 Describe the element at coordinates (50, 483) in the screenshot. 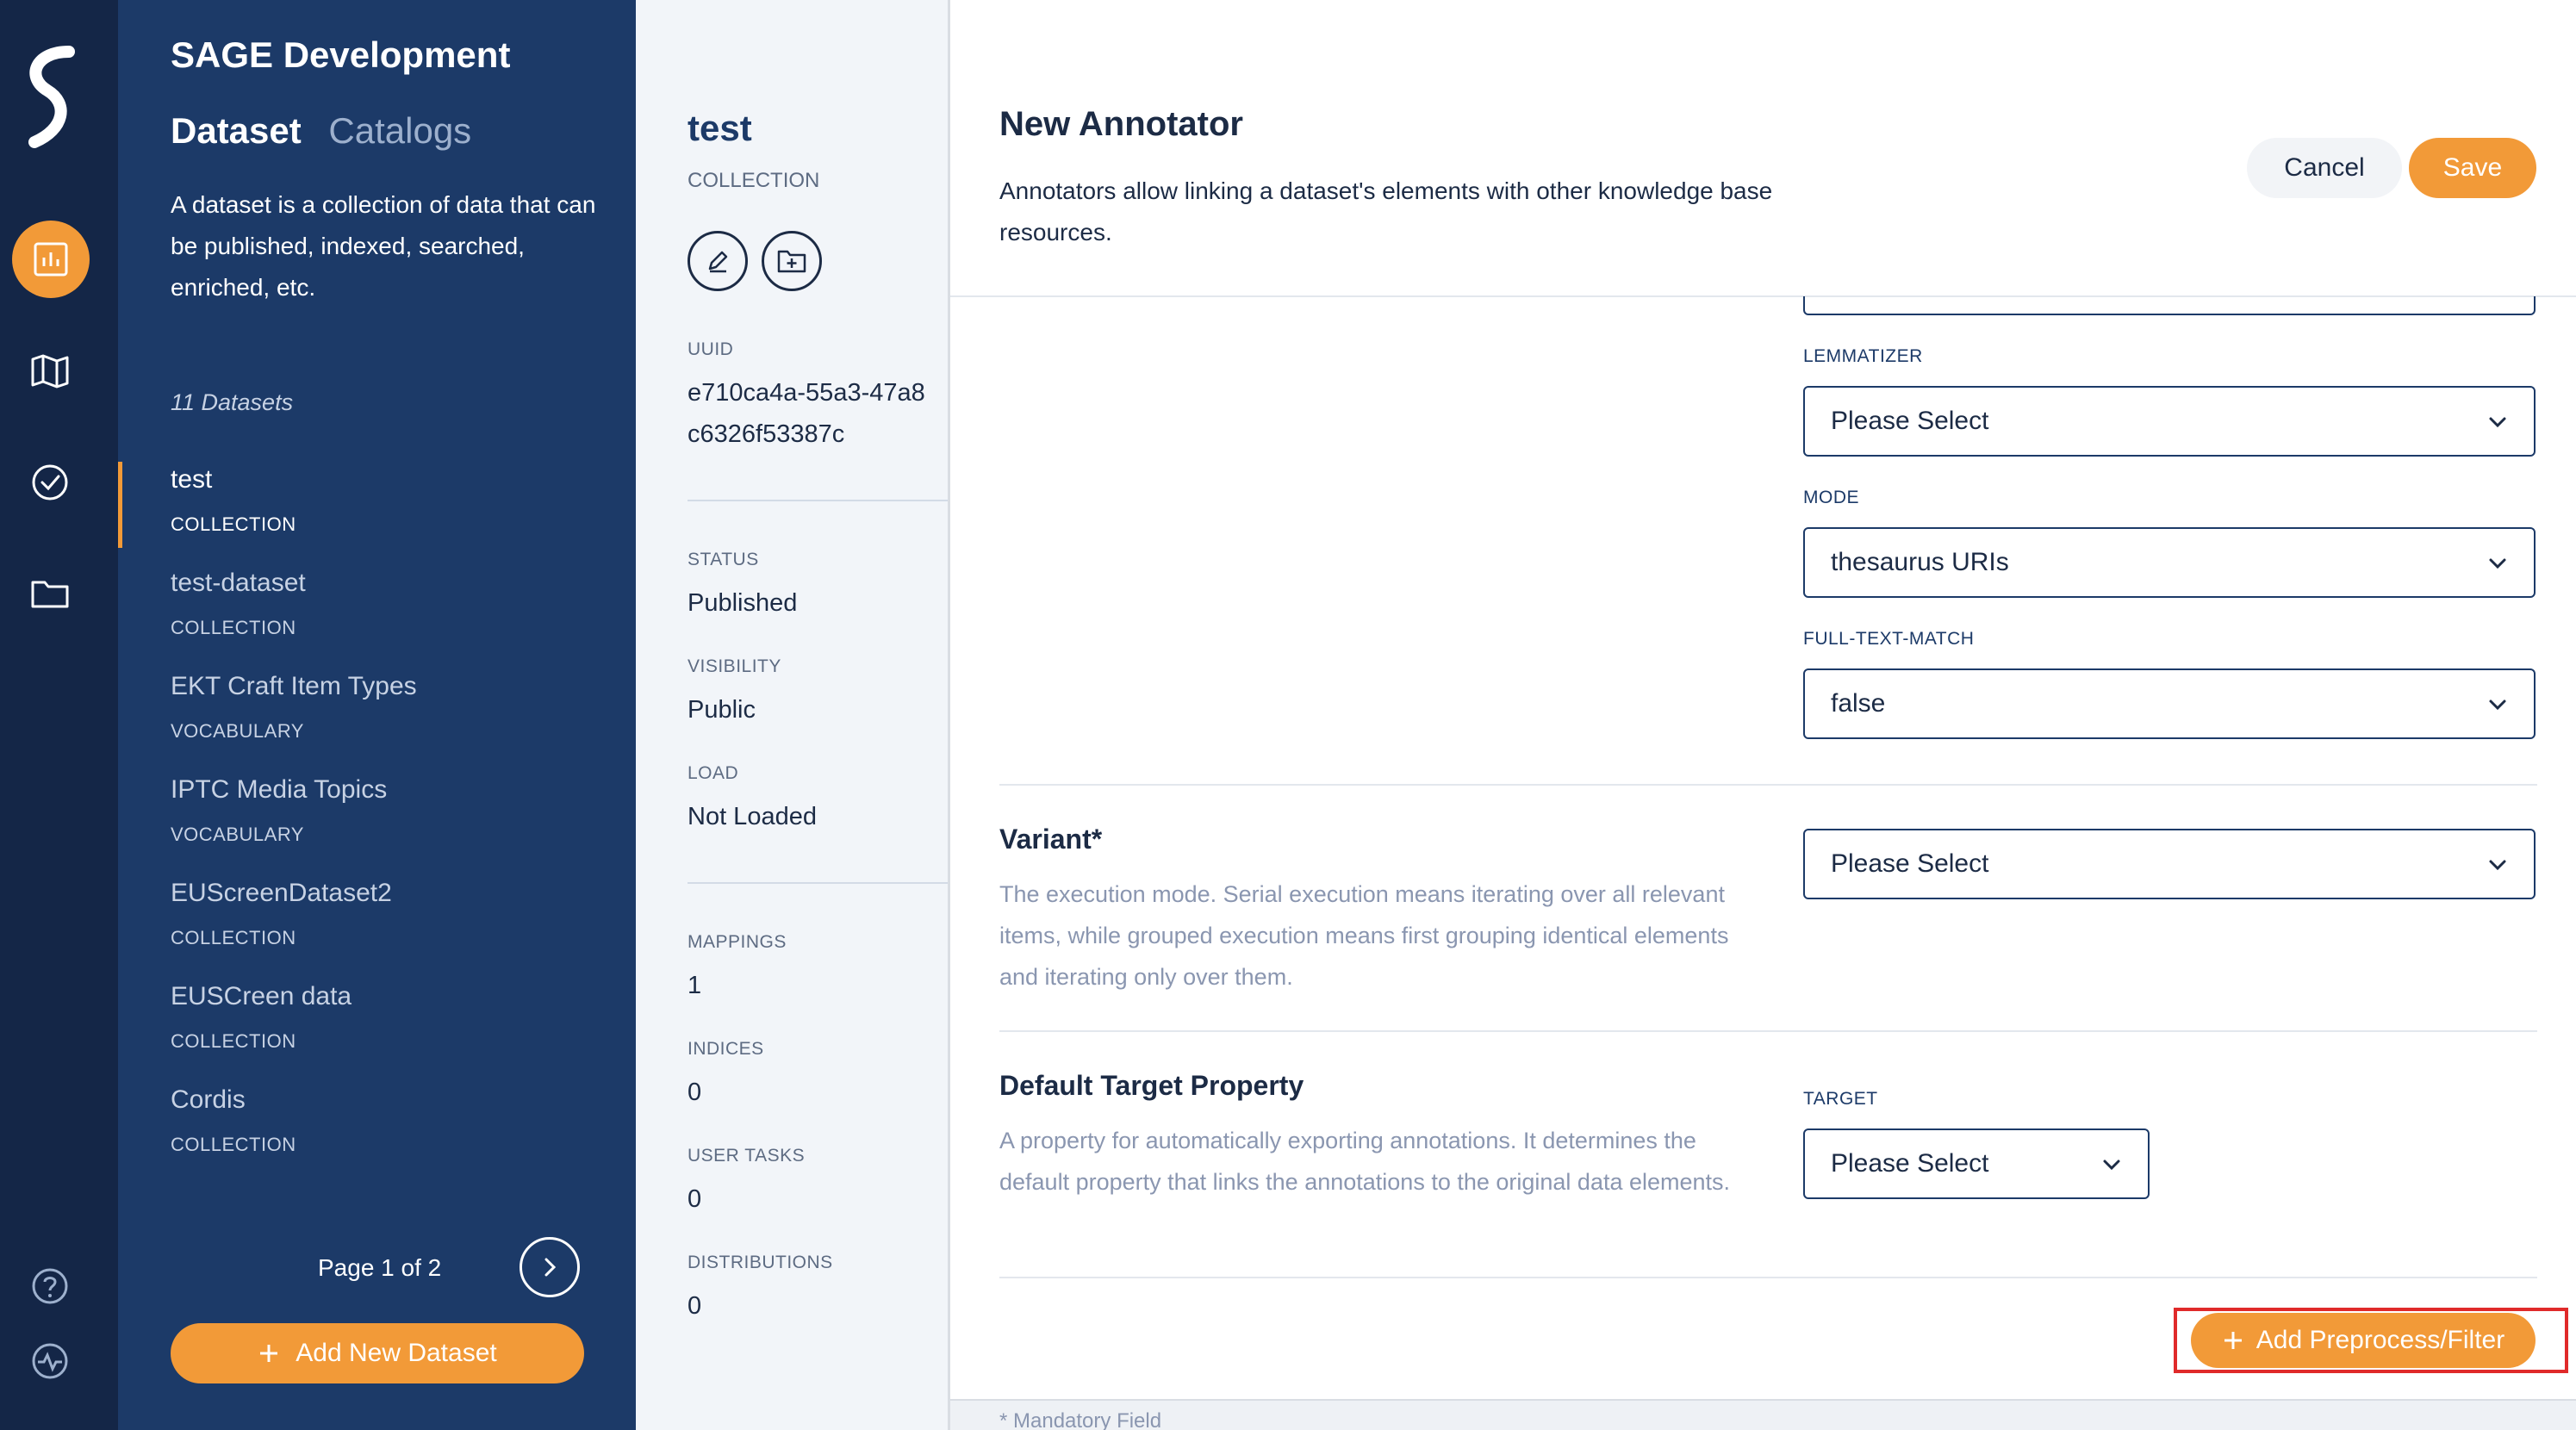

I see `check-circle-icon` at that location.